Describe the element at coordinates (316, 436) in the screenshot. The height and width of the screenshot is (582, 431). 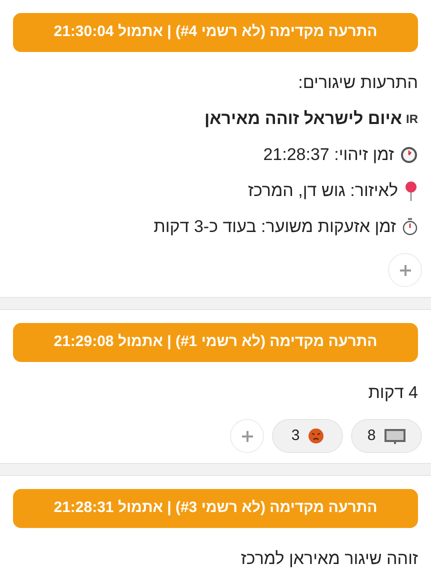
I see `angry-face-icon` at that location.